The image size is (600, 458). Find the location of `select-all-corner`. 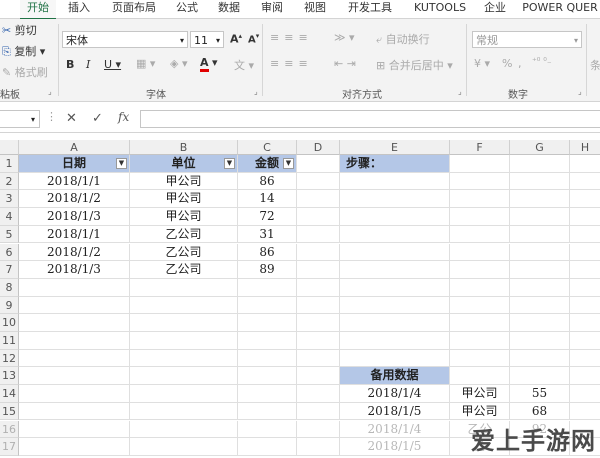

select-all-corner is located at coordinates (9, 147).